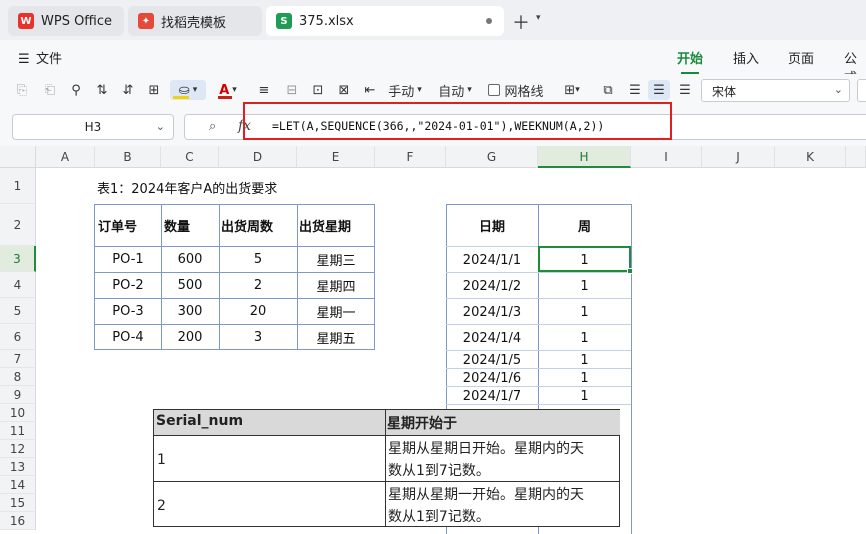 The height and width of the screenshot is (534, 866). Describe the element at coordinates (65, 157) in the screenshot. I see `column-header-a: A` at that location.